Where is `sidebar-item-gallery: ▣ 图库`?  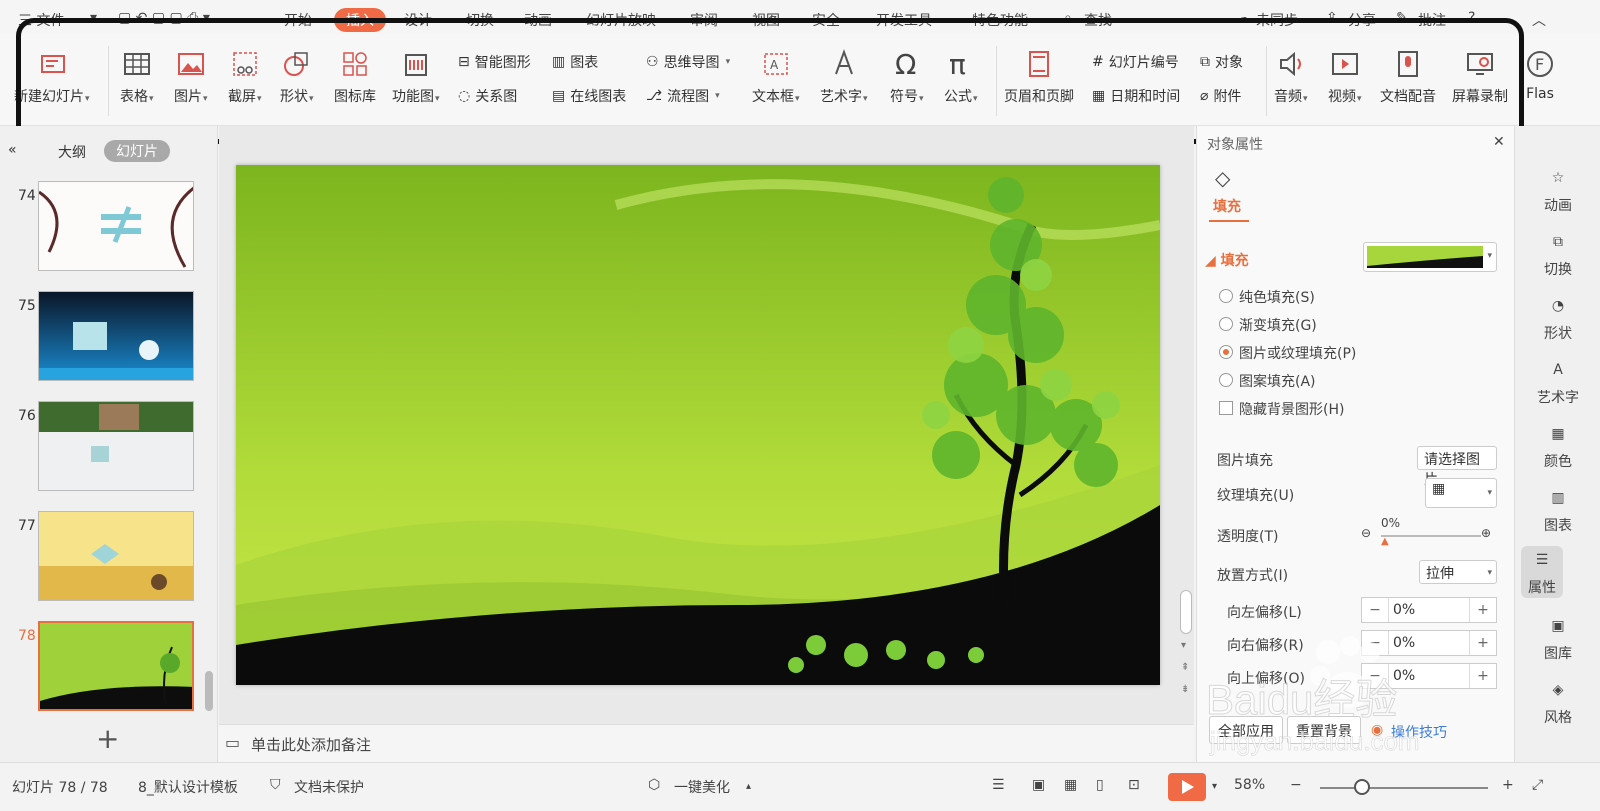
sidebar-item-gallery: ▣ 图库 is located at coordinates (1557, 640).